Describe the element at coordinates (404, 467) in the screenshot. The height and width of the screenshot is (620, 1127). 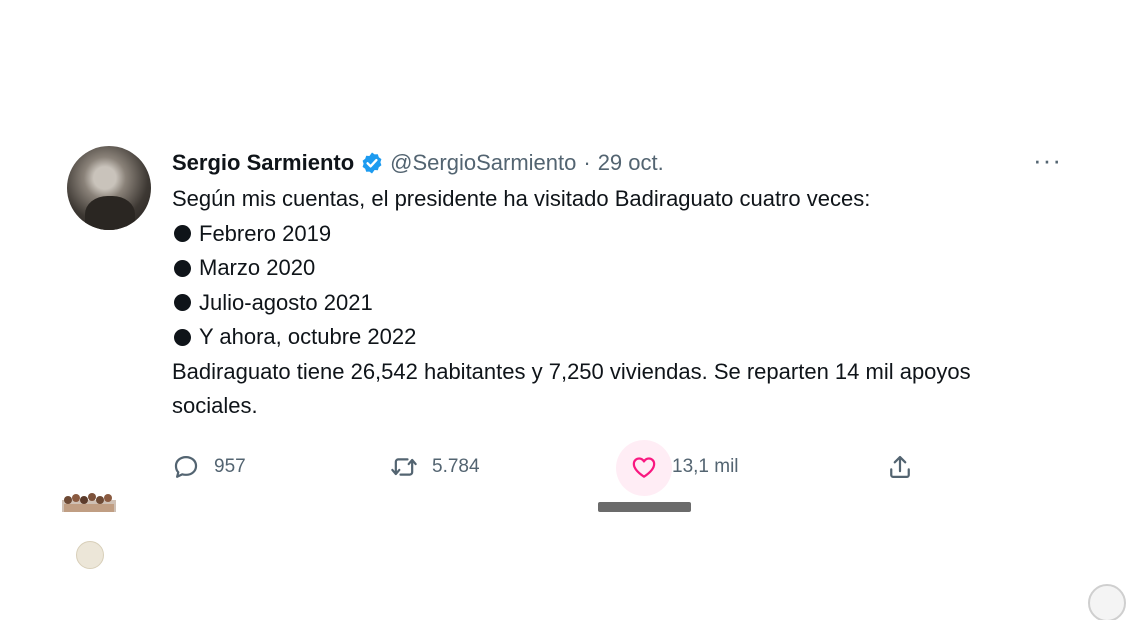
I see `retweet-arrows-icon` at that location.